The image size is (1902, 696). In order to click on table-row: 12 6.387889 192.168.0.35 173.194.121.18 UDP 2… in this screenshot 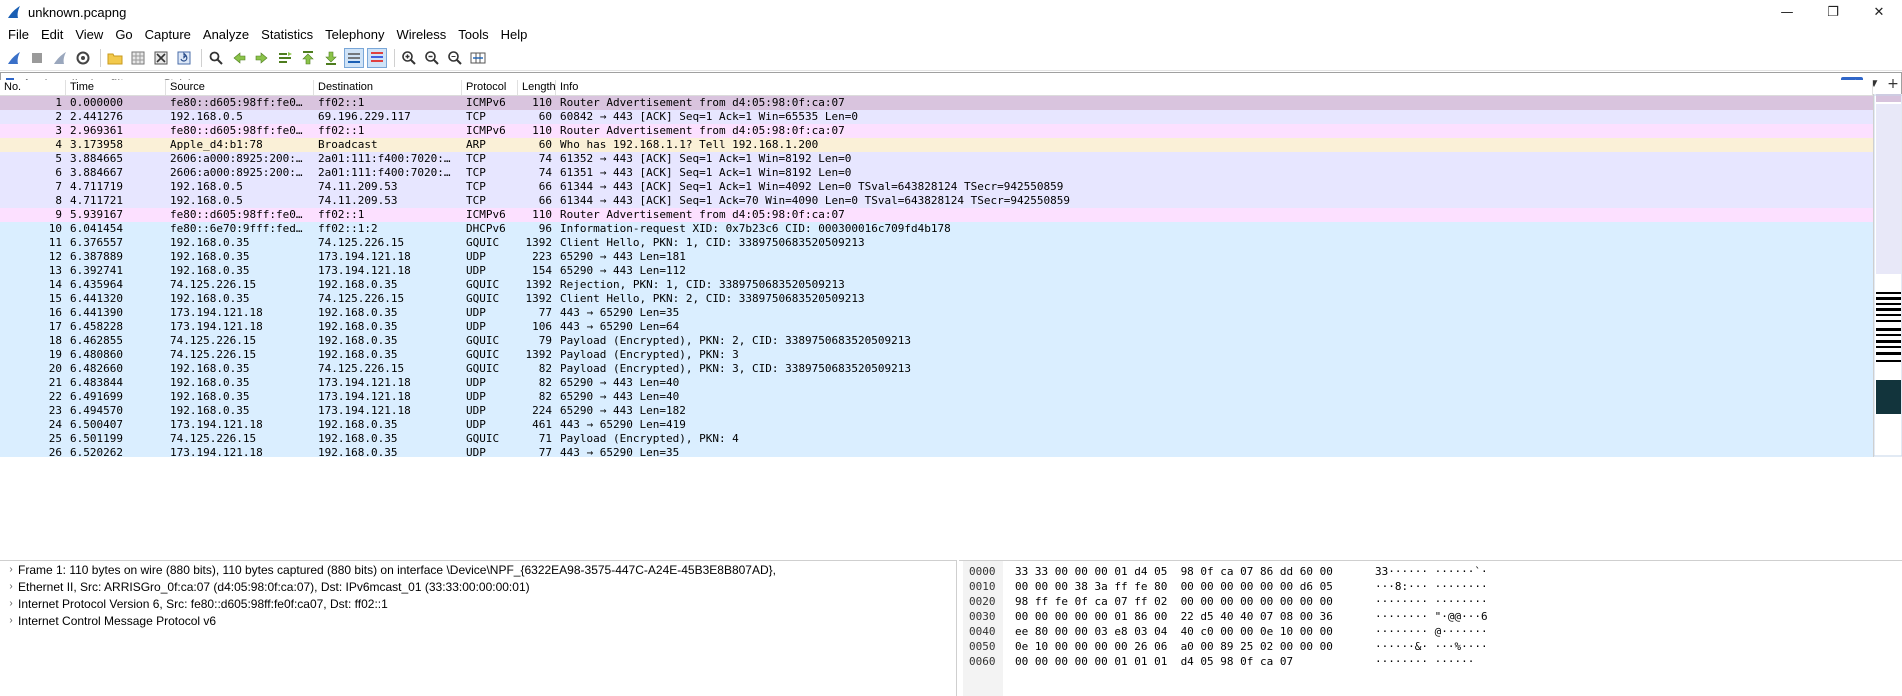, I will do `click(936, 257)`.